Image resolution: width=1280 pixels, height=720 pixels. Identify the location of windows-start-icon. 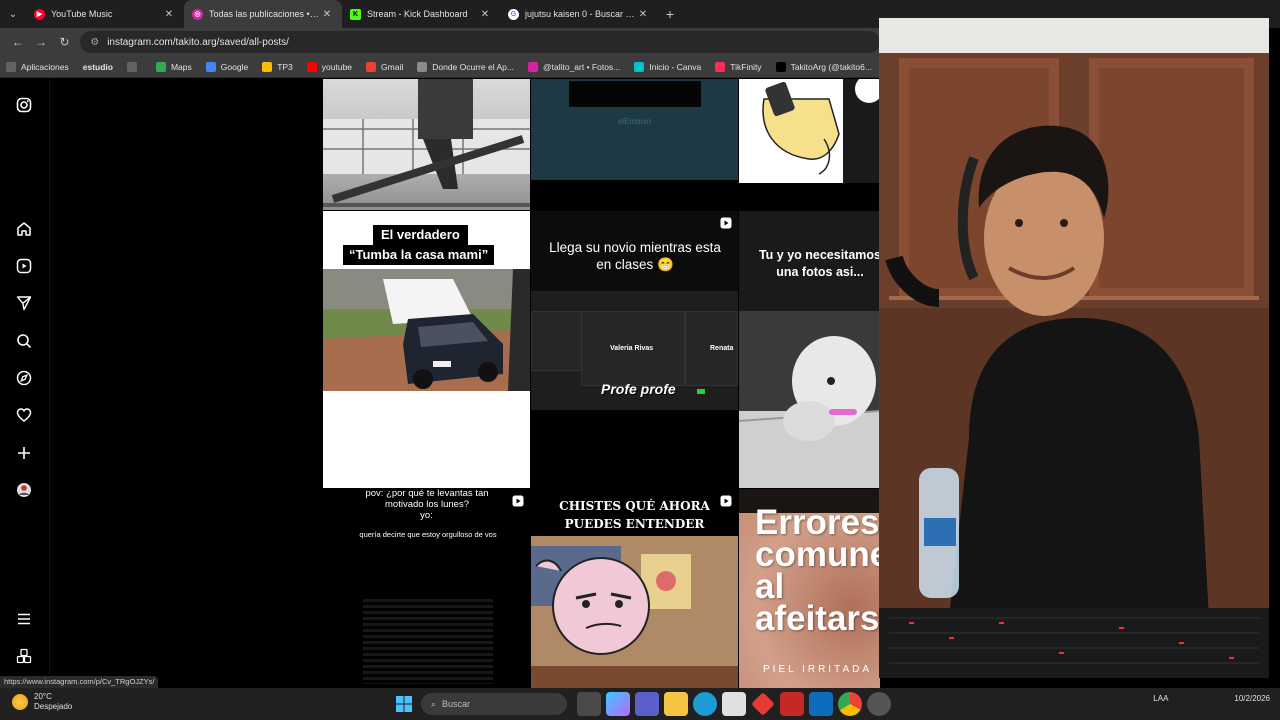
(404, 704).